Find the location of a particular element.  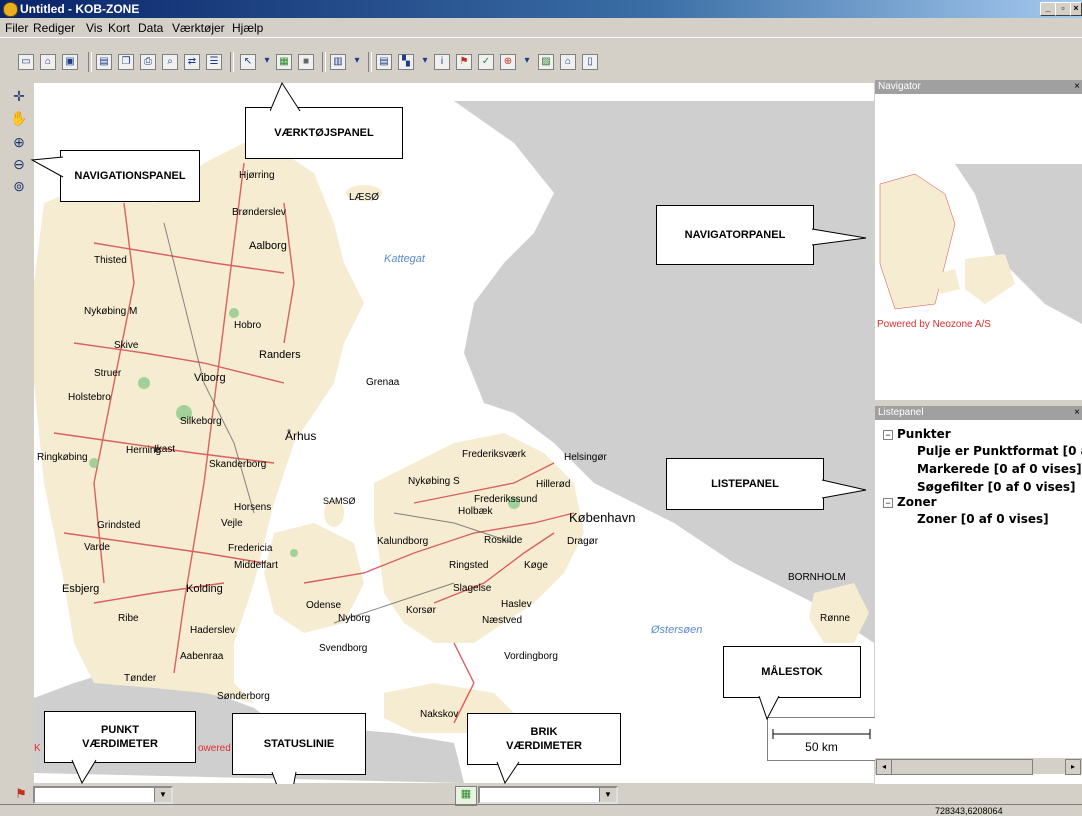

copy-icon: ❐ is located at coordinates (126, 62).